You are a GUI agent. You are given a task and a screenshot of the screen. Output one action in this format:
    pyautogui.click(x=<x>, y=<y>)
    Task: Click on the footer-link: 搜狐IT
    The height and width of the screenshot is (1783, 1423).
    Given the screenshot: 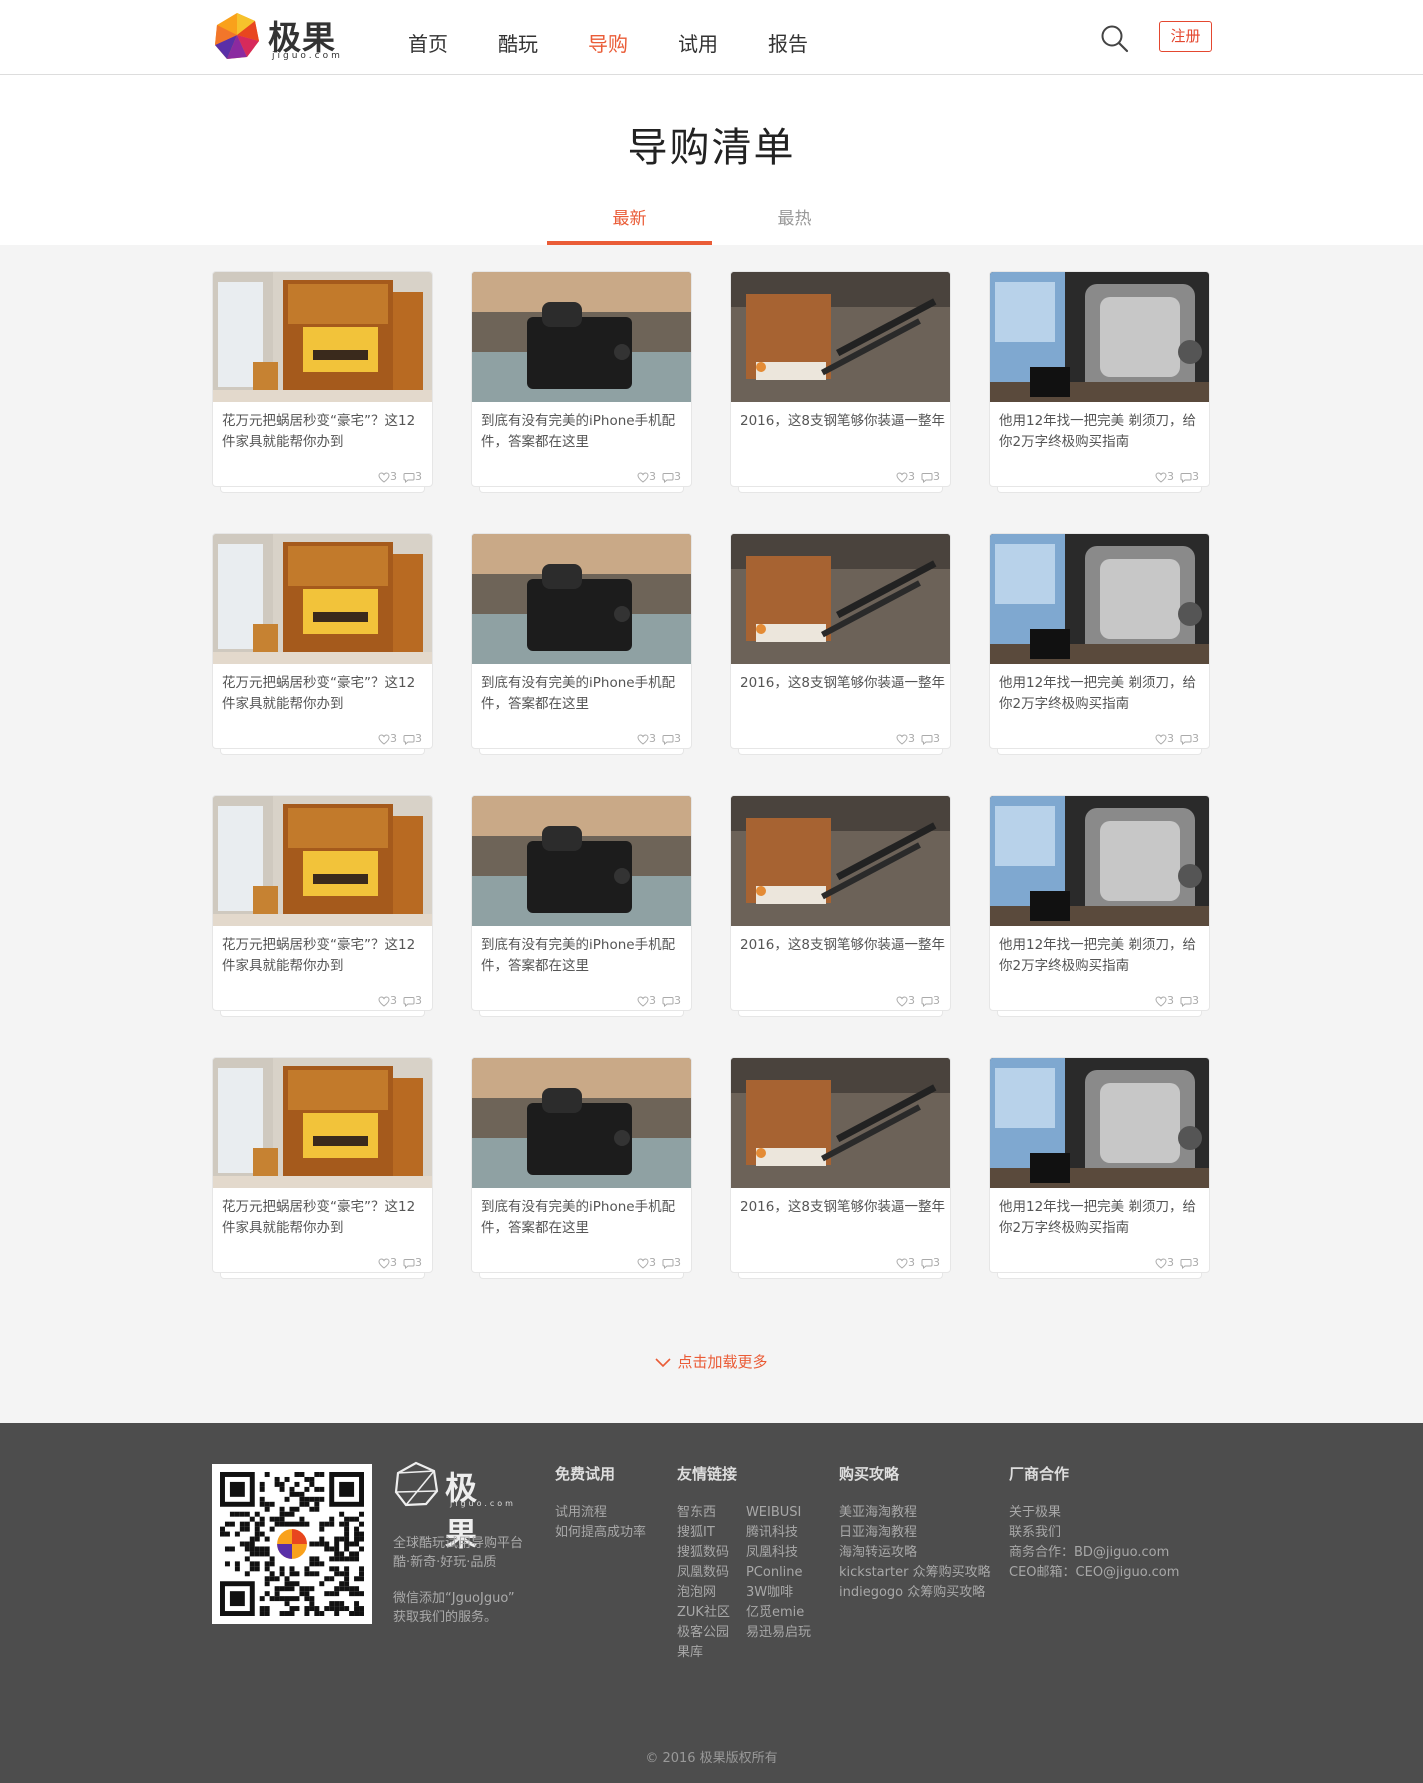 What is the action you would take?
    pyautogui.click(x=703, y=1533)
    